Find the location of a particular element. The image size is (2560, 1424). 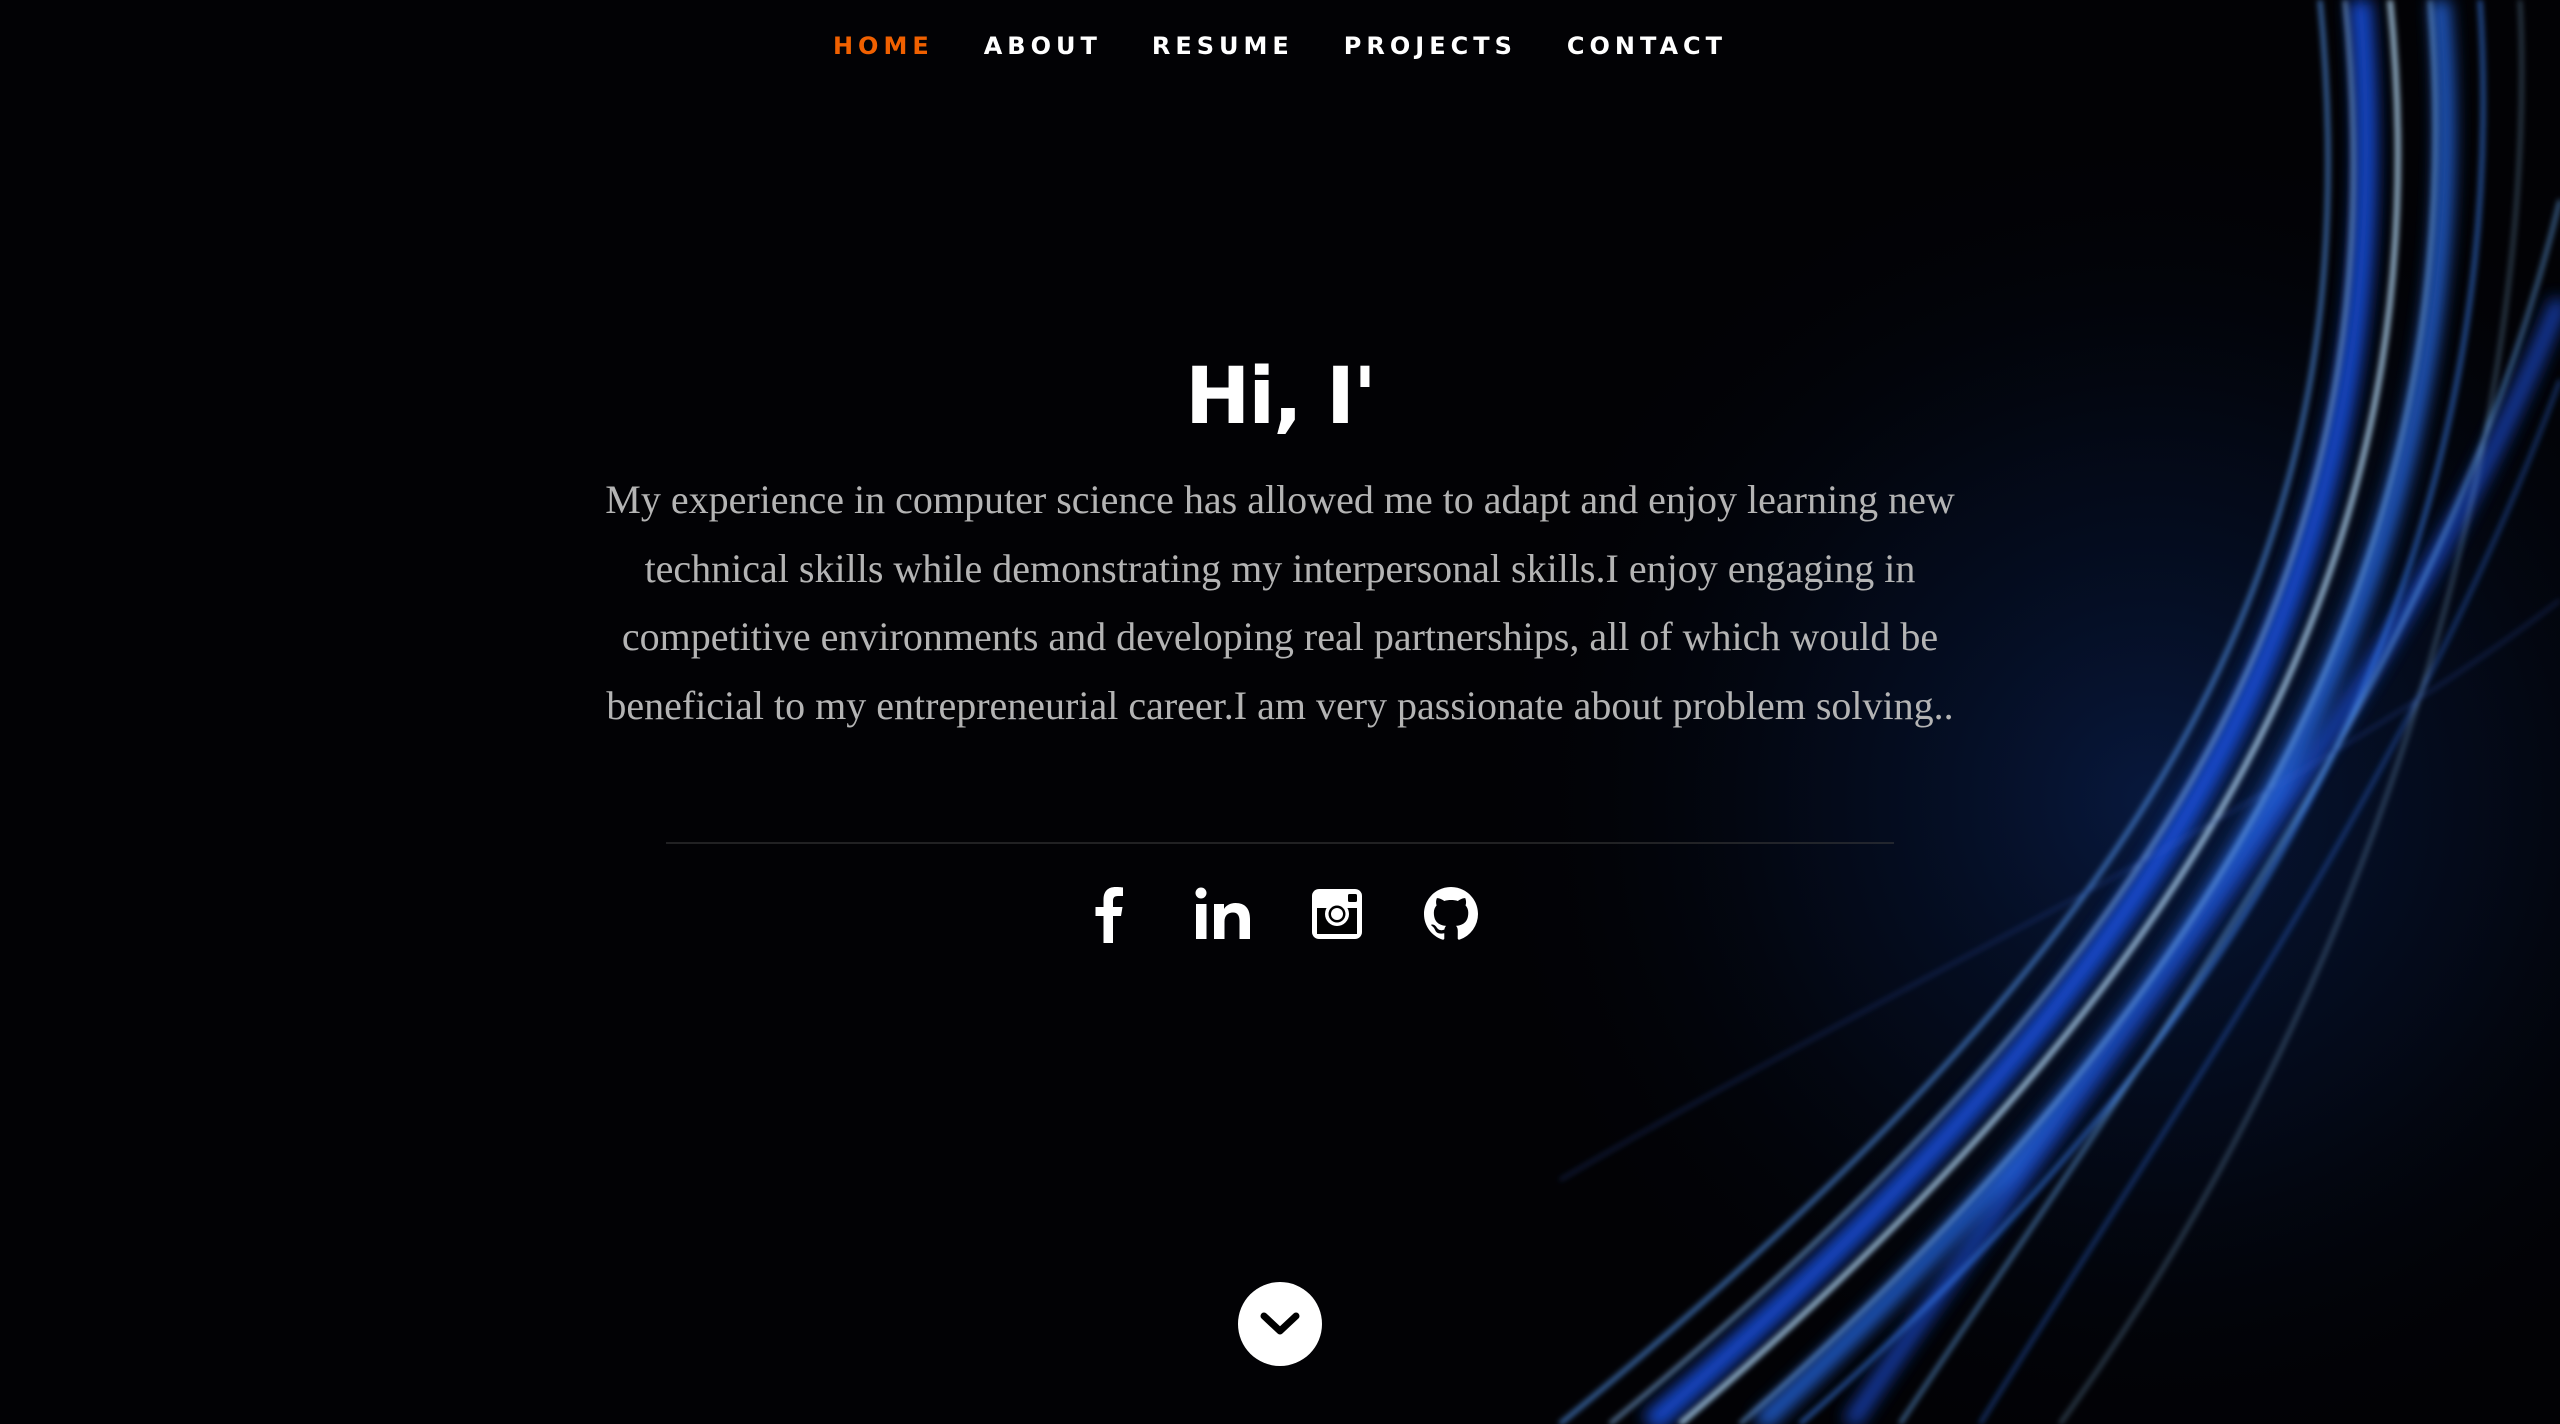

facebook-icon is located at coordinates (1109, 915).